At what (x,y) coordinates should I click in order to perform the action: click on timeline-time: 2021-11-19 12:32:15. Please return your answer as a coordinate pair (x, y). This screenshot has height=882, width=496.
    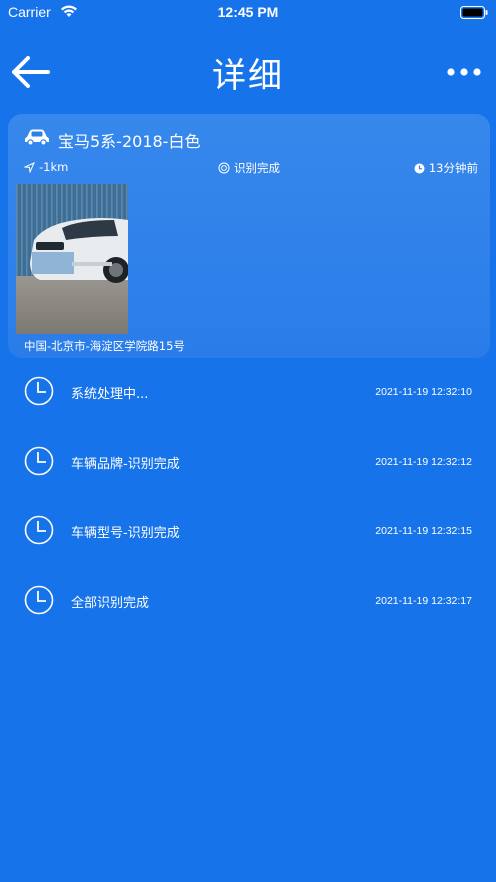
    Looking at the image, I should click on (423, 531).